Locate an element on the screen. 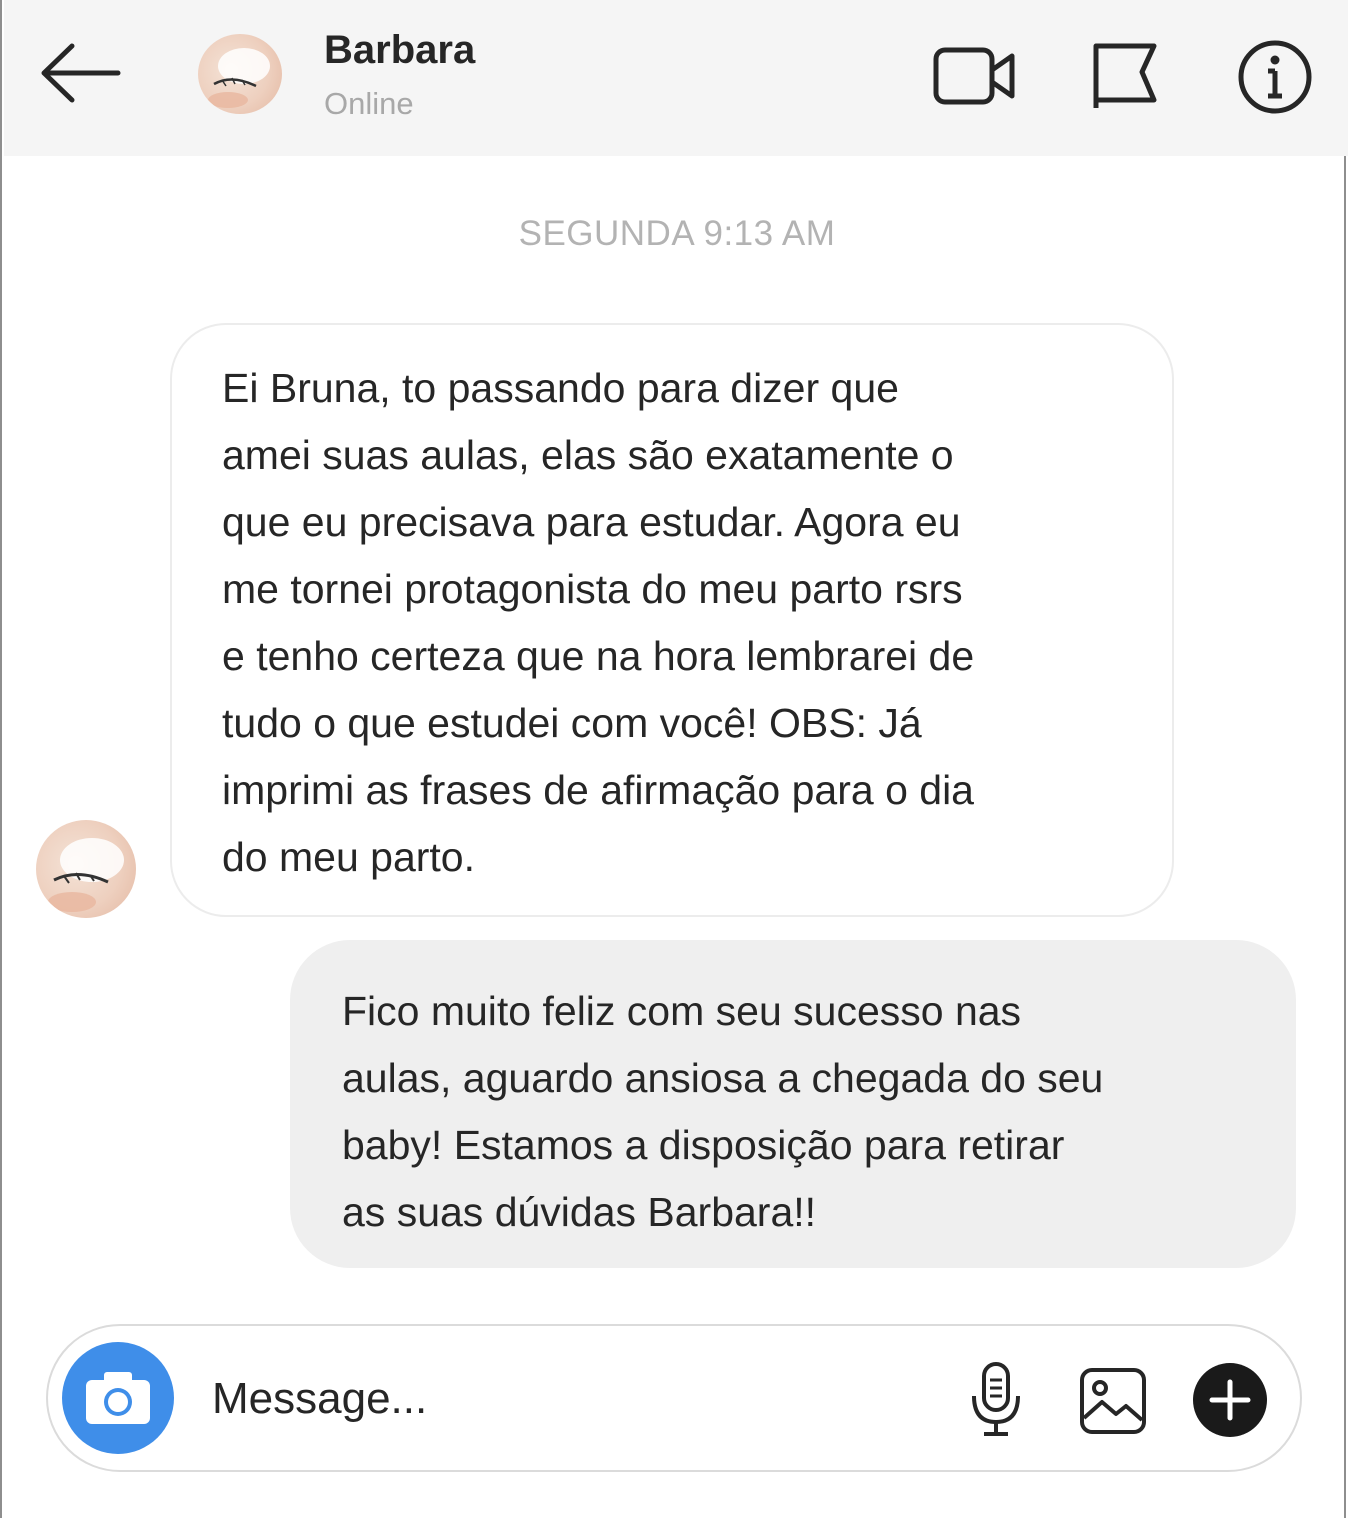 The width and height of the screenshot is (1350, 1518). plus-icon is located at coordinates (1230, 1400).